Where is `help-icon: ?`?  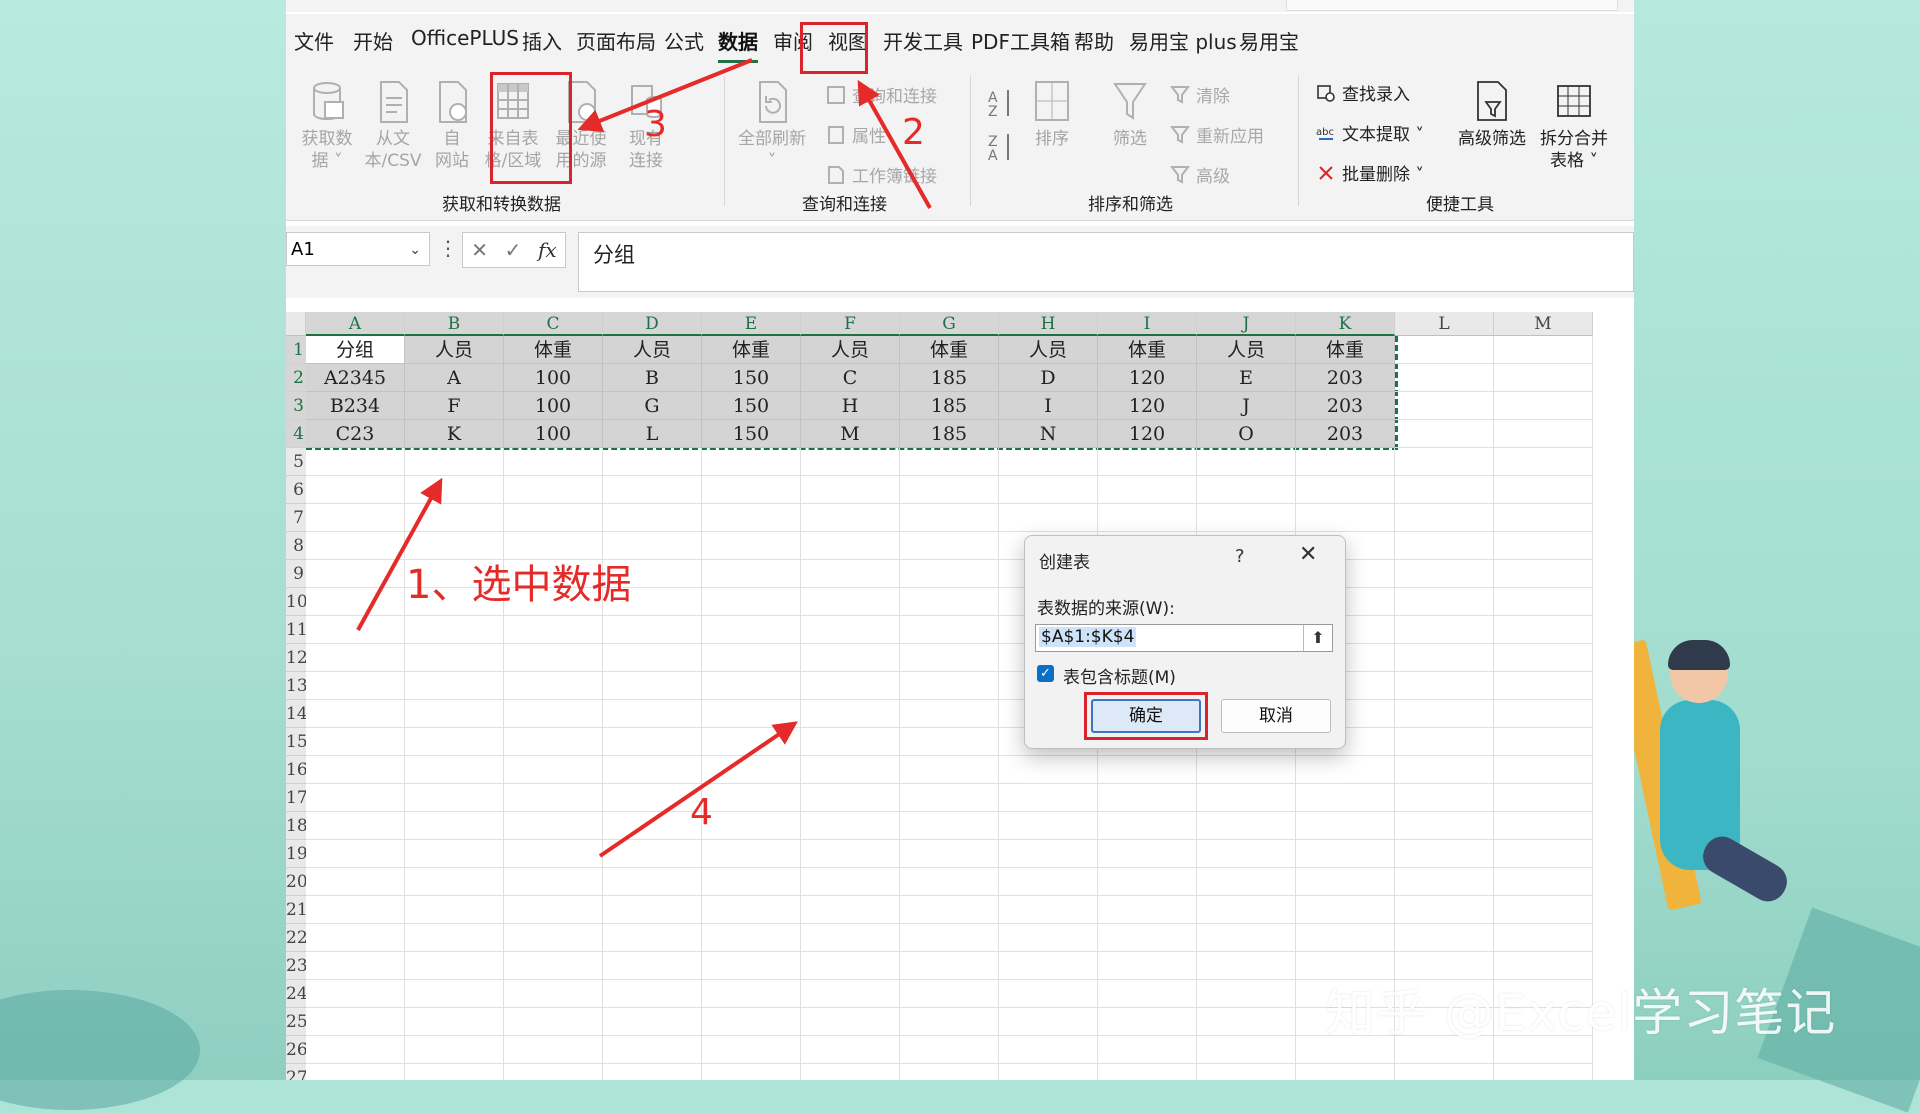 help-icon: ? is located at coordinates (1240, 556).